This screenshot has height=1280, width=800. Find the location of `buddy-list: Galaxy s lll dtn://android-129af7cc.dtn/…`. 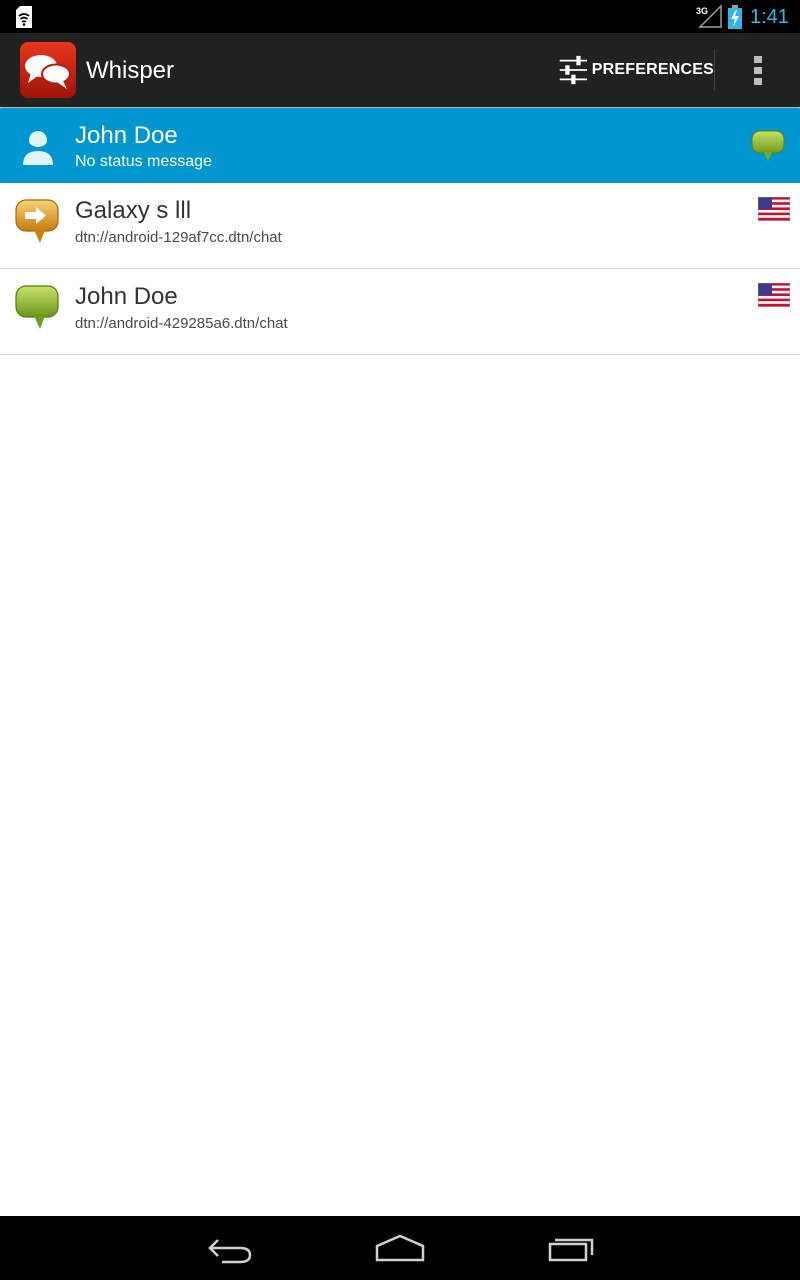

buddy-list: Galaxy s lll dtn://android-129af7cc.dtn/… is located at coordinates (400, 269).